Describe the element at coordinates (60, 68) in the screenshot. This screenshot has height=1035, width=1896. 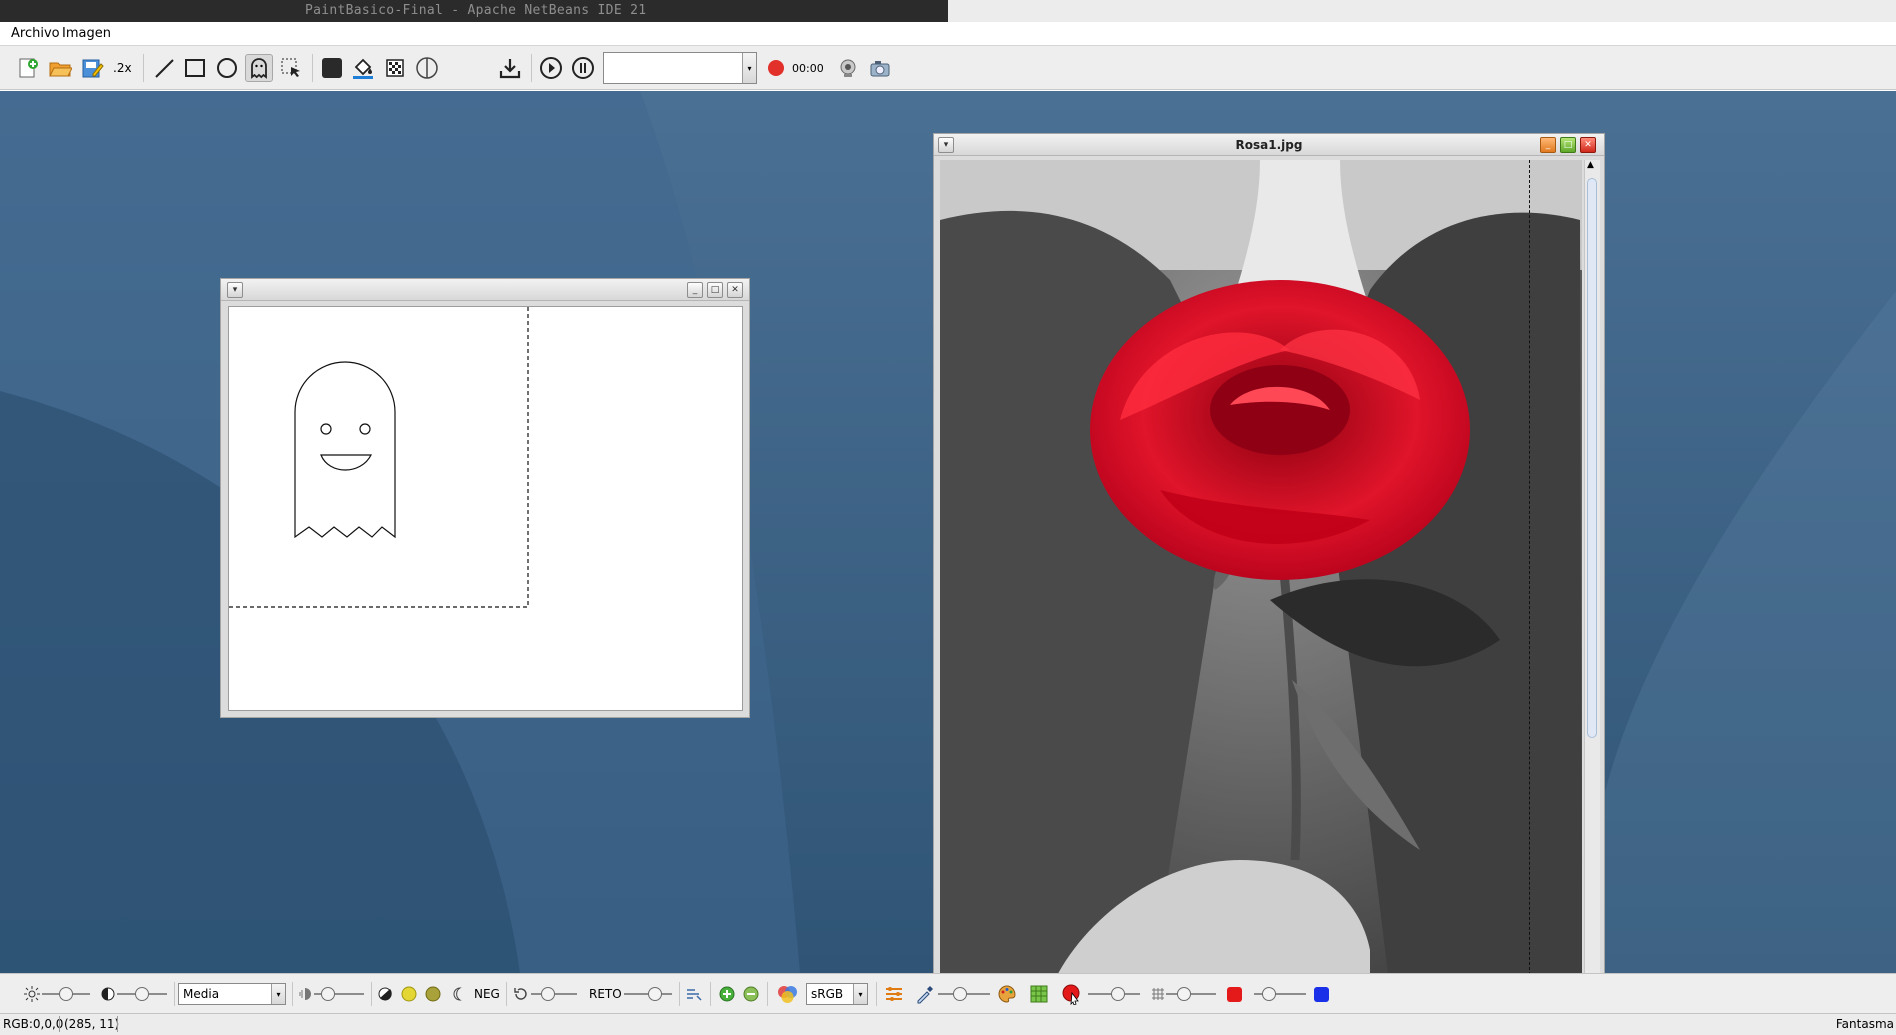
I see `open-file-button` at that location.